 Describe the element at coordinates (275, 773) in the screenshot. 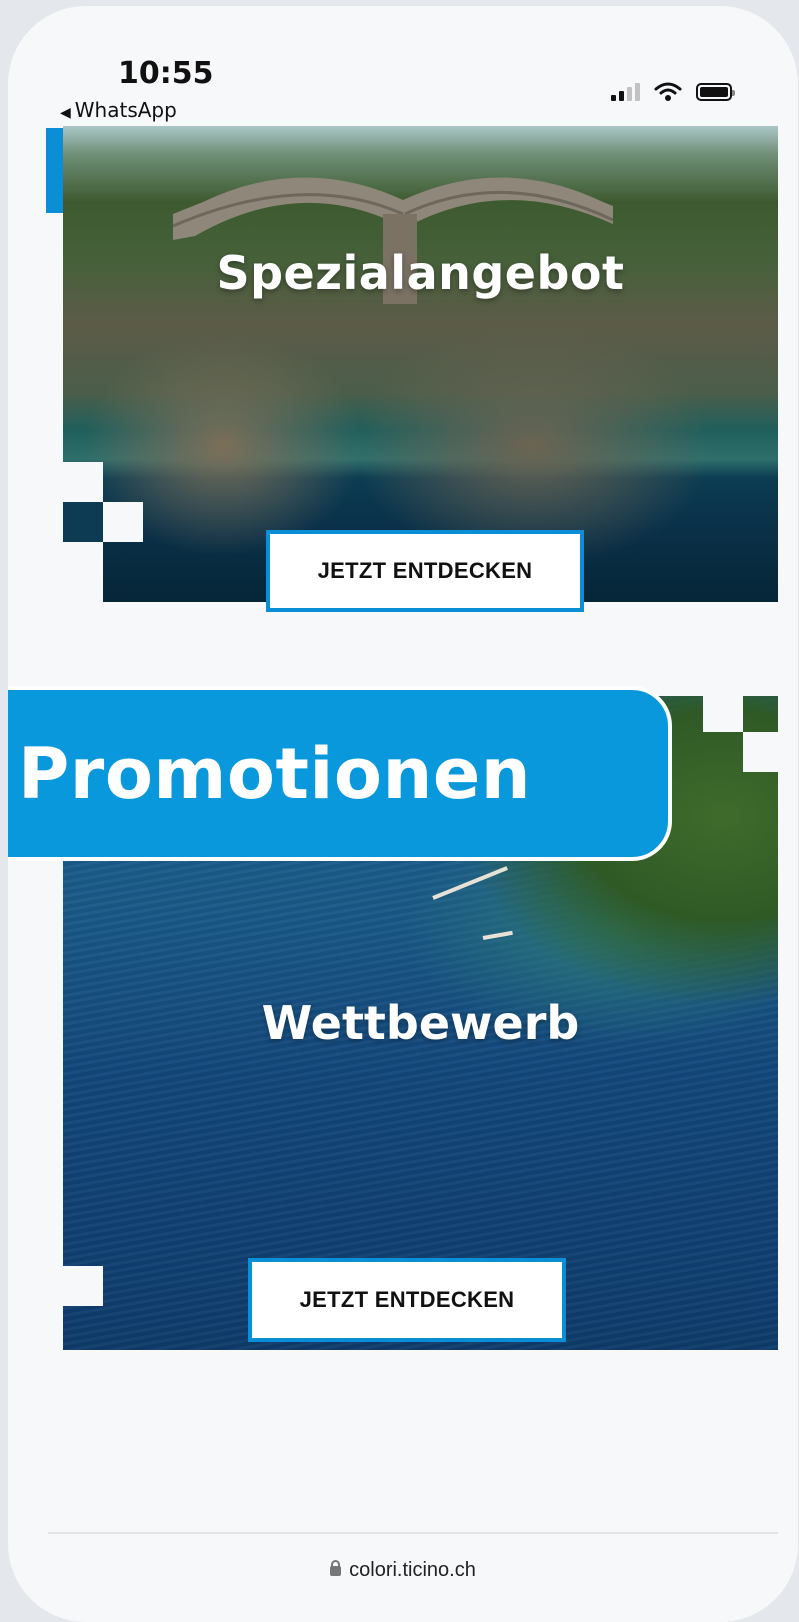

I see `banner-label: Promotionen` at that location.